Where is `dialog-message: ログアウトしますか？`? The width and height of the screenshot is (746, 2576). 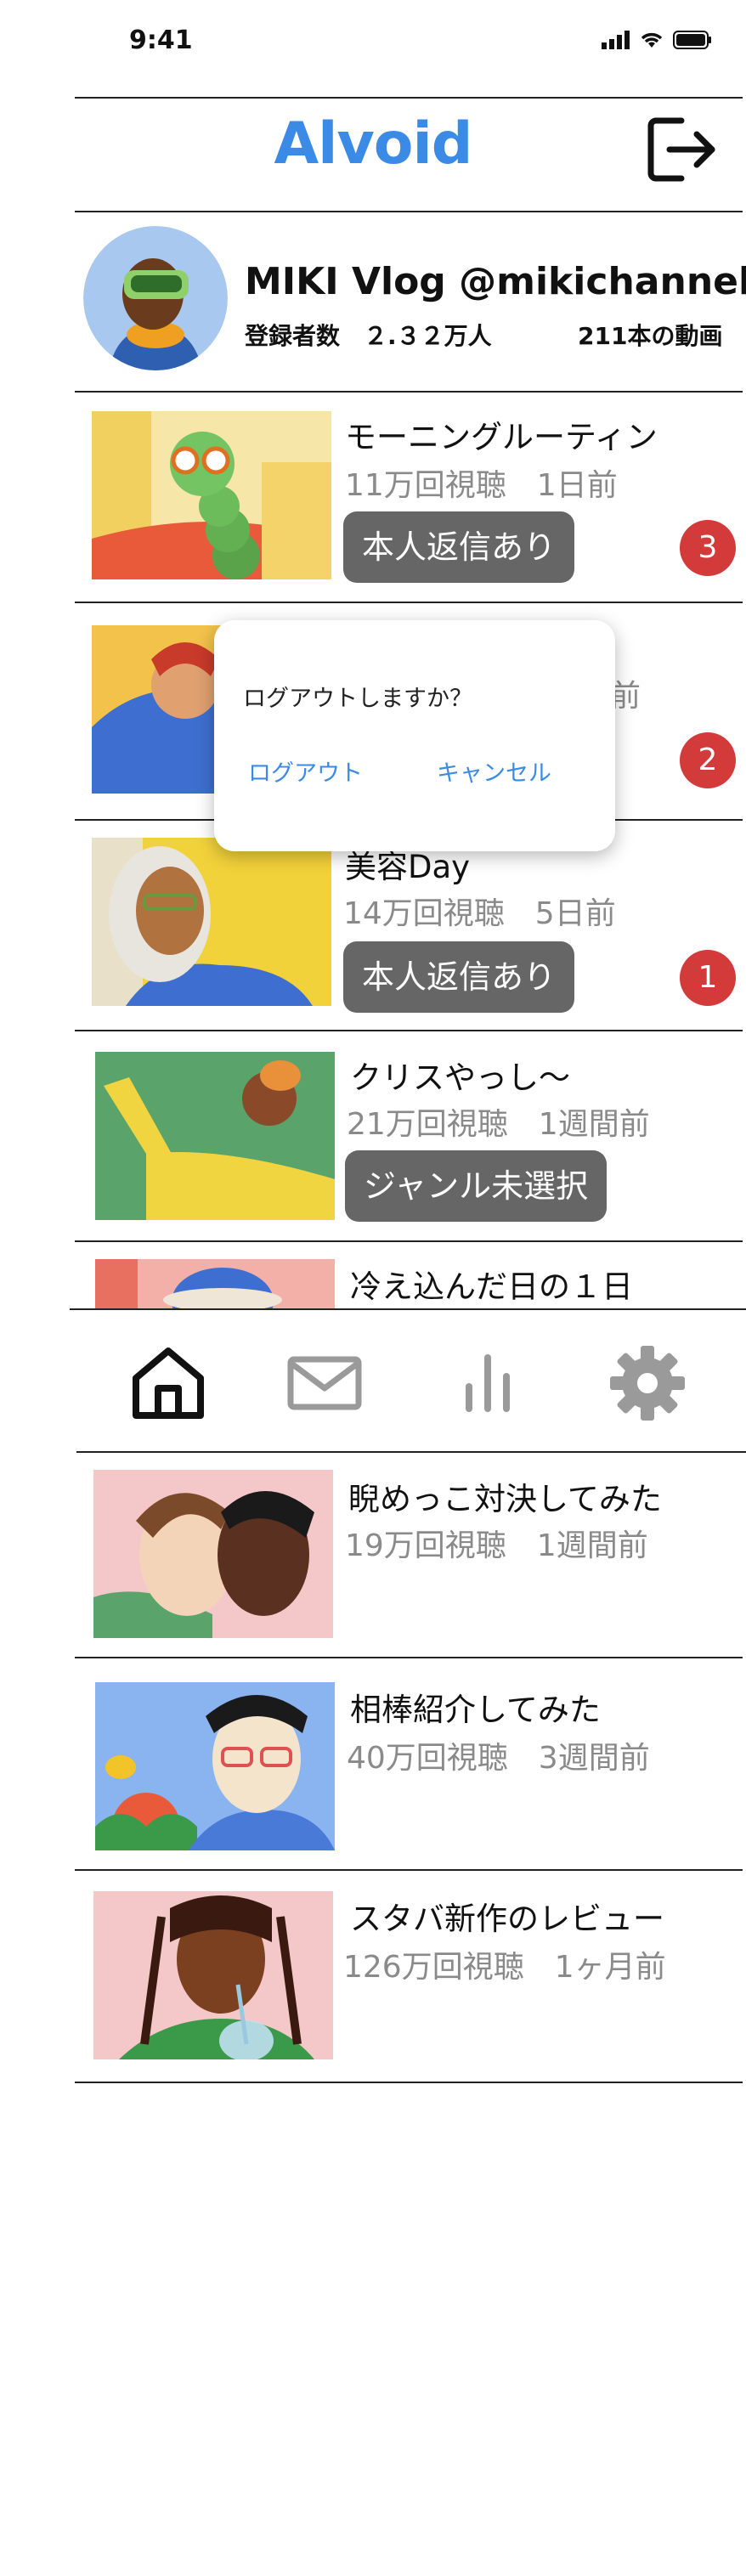 dialog-message: ログアウトしますか？ is located at coordinates (357, 699).